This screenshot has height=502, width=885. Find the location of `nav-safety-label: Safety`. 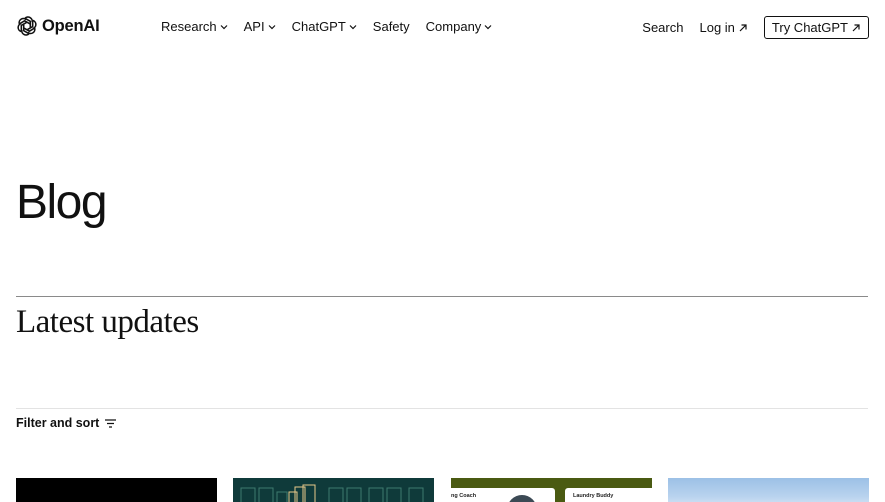

nav-safety-label: Safety is located at coordinates (391, 26).